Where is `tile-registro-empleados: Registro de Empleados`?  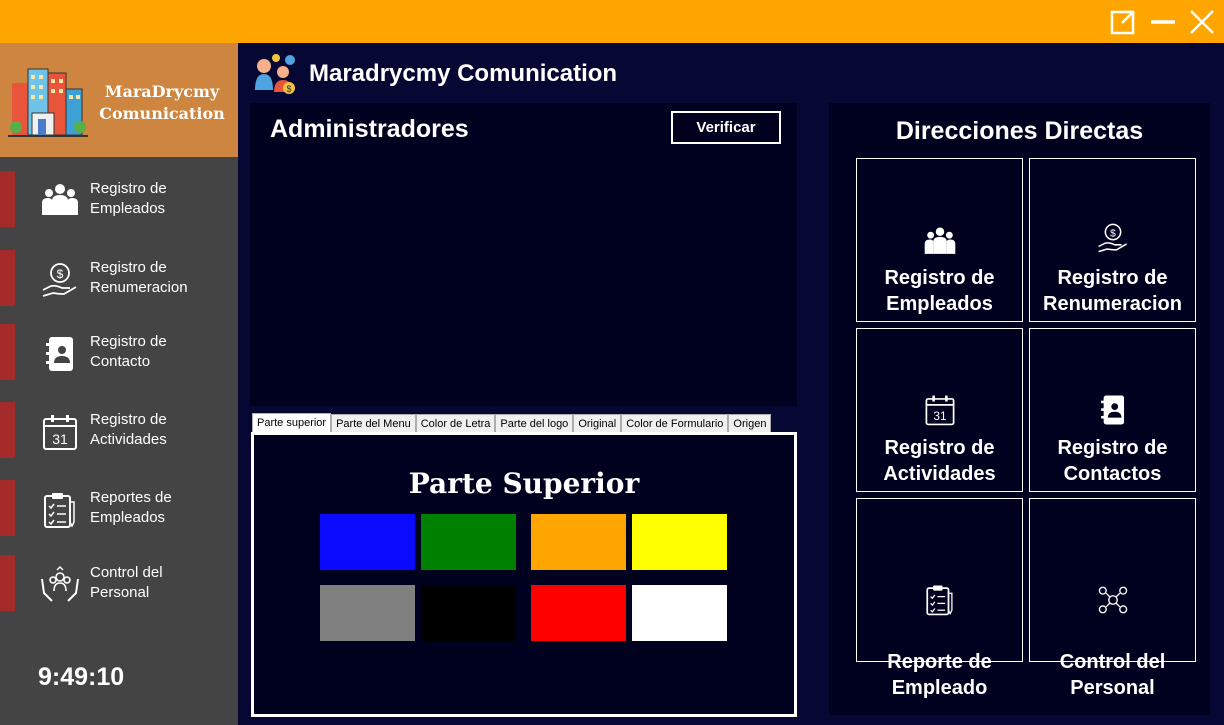 tile-registro-empleados: Registro de Empleados is located at coordinates (939, 240).